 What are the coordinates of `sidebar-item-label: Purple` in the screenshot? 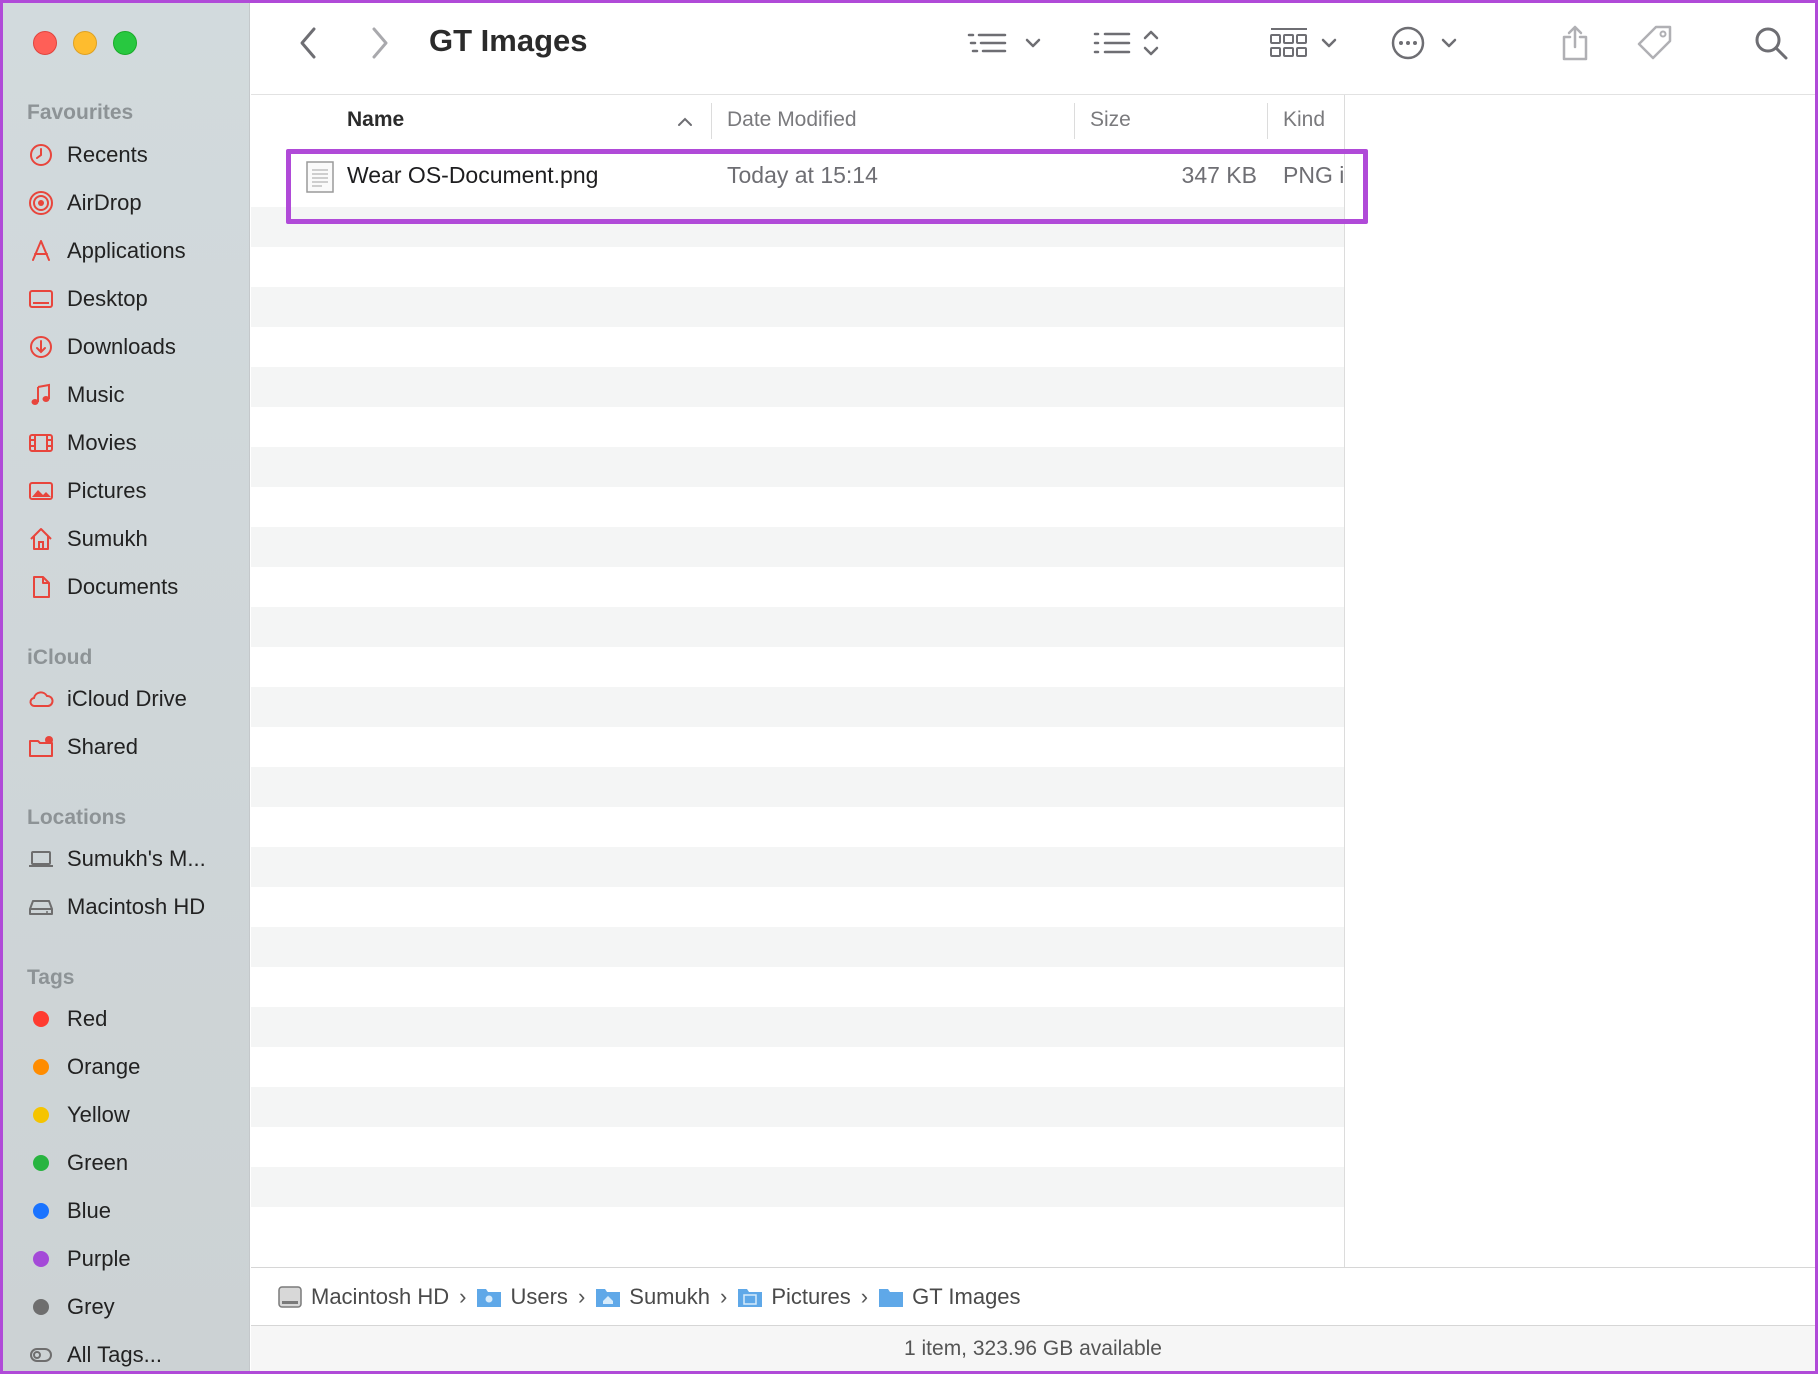 It's located at (99, 1258).